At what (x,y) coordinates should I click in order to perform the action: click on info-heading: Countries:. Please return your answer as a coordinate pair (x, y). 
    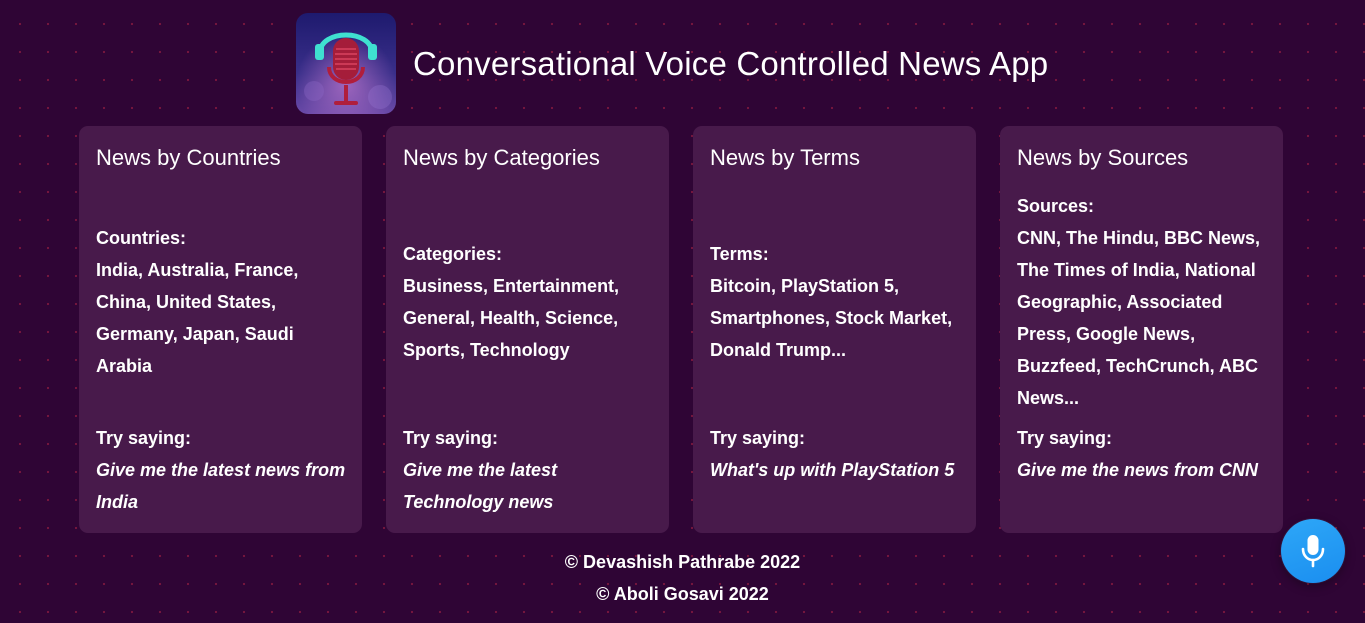
    Looking at the image, I should click on (141, 238).